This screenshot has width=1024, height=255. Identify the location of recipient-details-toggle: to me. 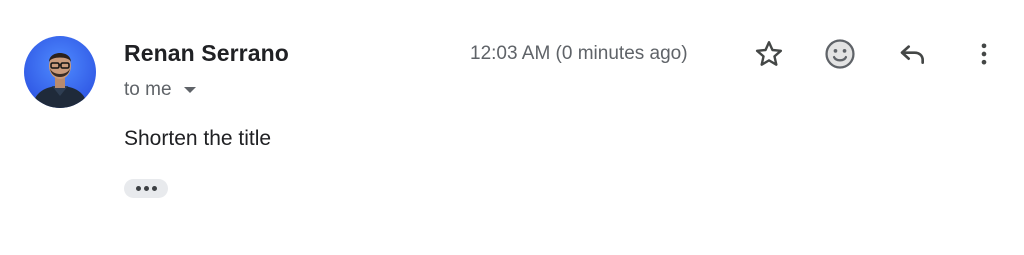
(160, 90).